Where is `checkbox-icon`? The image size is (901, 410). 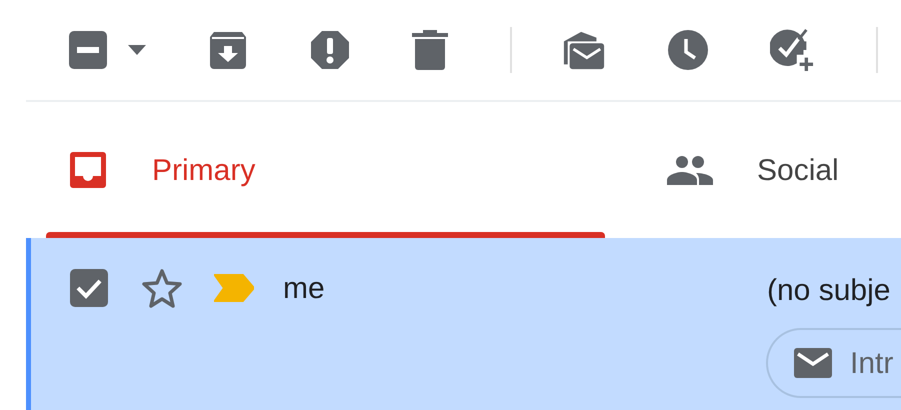 checkbox-icon is located at coordinates (88, 50).